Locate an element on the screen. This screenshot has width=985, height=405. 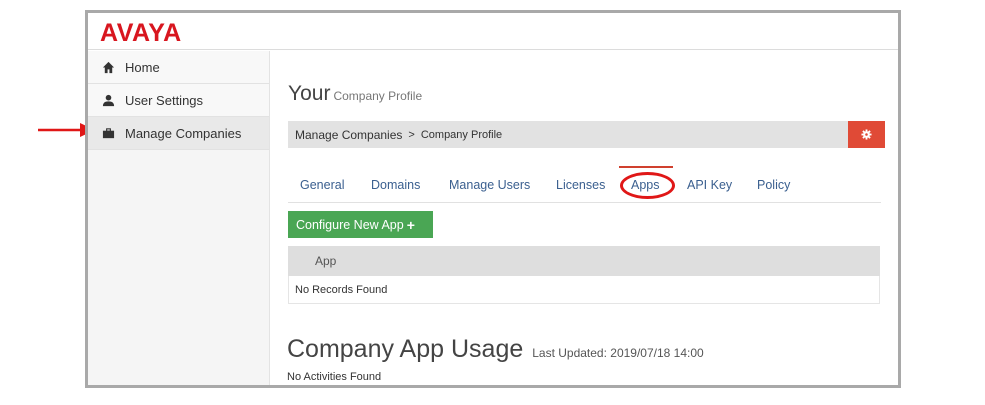
breadcrumb: Manage Companies > Company Profile is located at coordinates (568, 134).